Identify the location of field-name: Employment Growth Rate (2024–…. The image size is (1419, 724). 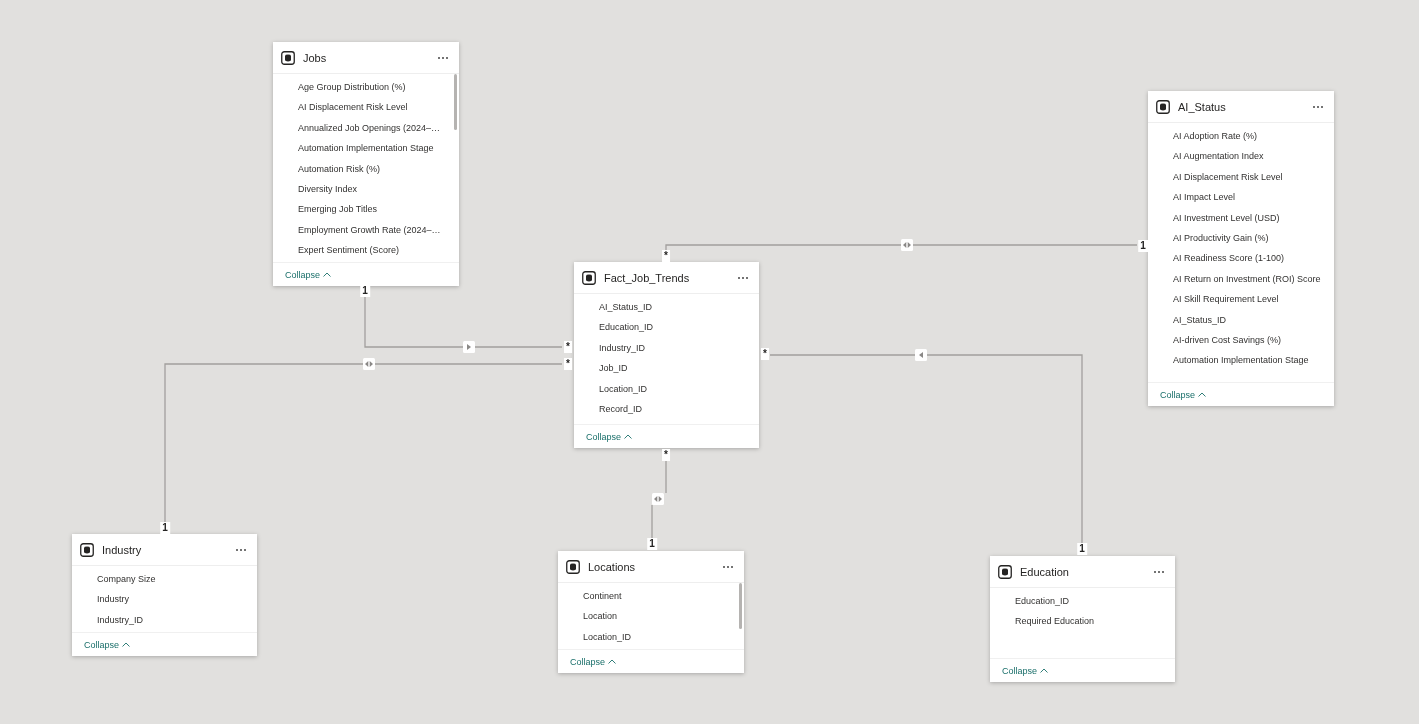
(366, 230).